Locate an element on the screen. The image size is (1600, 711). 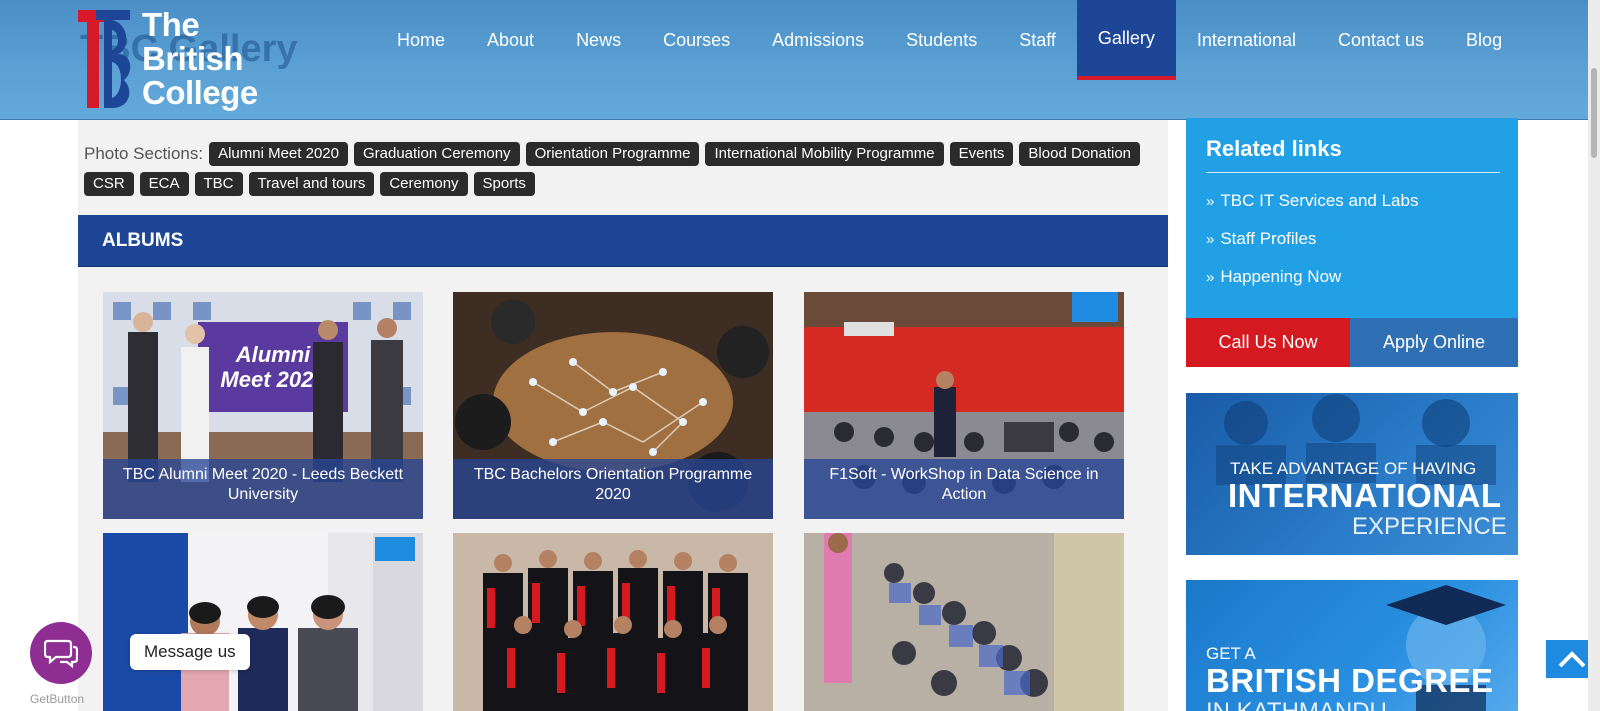
chip-tbc: TBC is located at coordinates (218, 184).